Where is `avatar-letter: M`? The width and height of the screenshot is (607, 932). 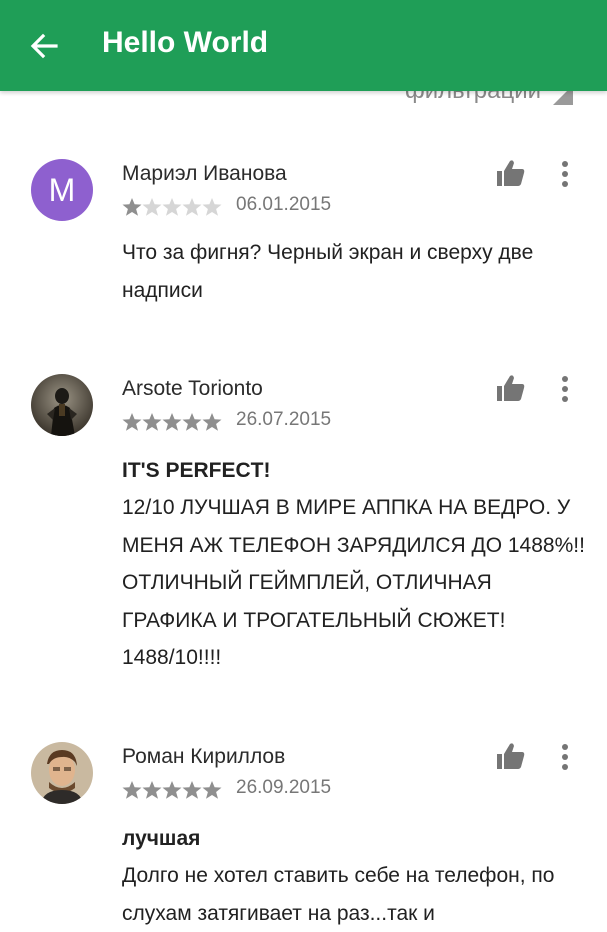 avatar-letter: M is located at coordinates (62, 189).